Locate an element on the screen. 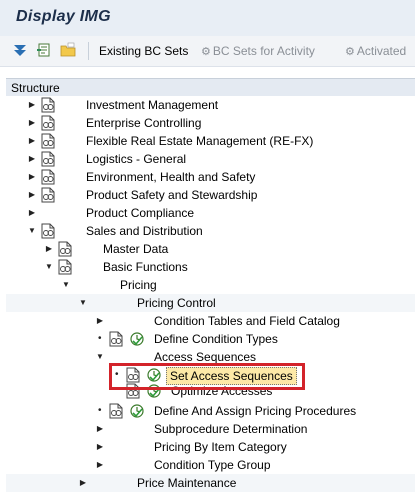 The image size is (415, 493). tree-row-subprocedure-determination: ▶ Subprocedure Determination is located at coordinates (210, 429).